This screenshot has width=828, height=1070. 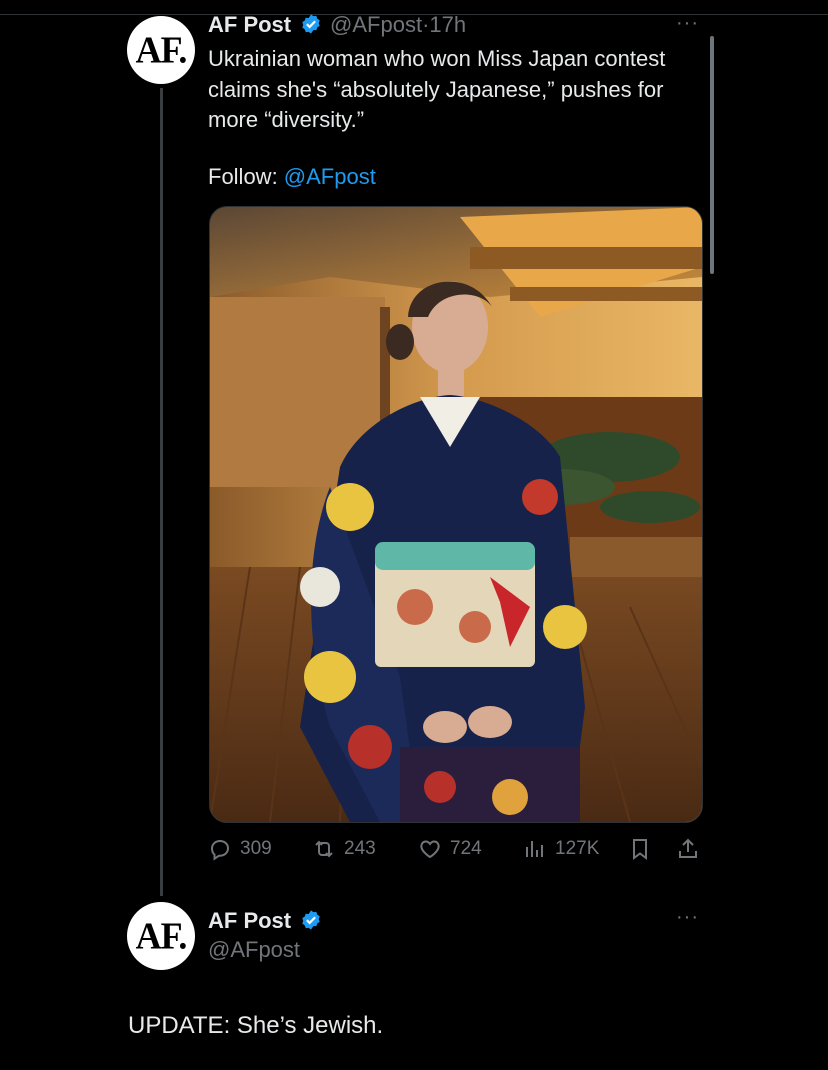 I want to click on reply-button: 309, so click(x=240, y=849).